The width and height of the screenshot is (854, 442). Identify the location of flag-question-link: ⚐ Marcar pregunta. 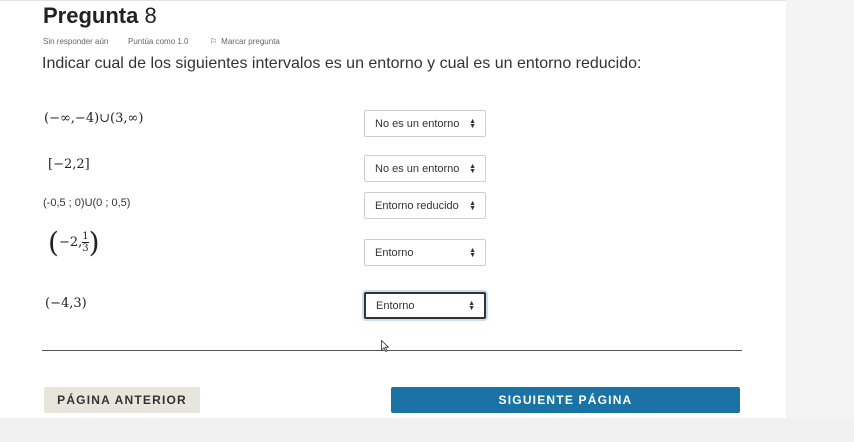
(245, 41).